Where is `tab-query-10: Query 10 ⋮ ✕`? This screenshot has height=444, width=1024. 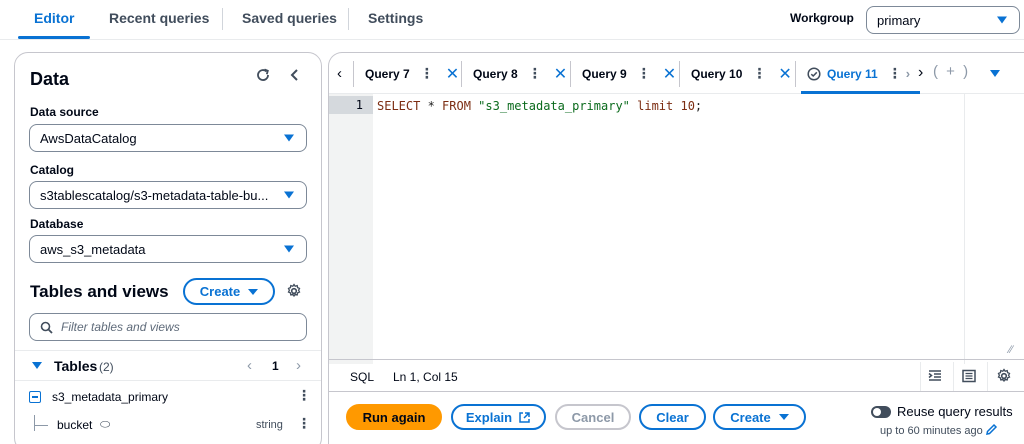 tab-query-10: Query 10 ⋮ ✕ is located at coordinates (741, 73).